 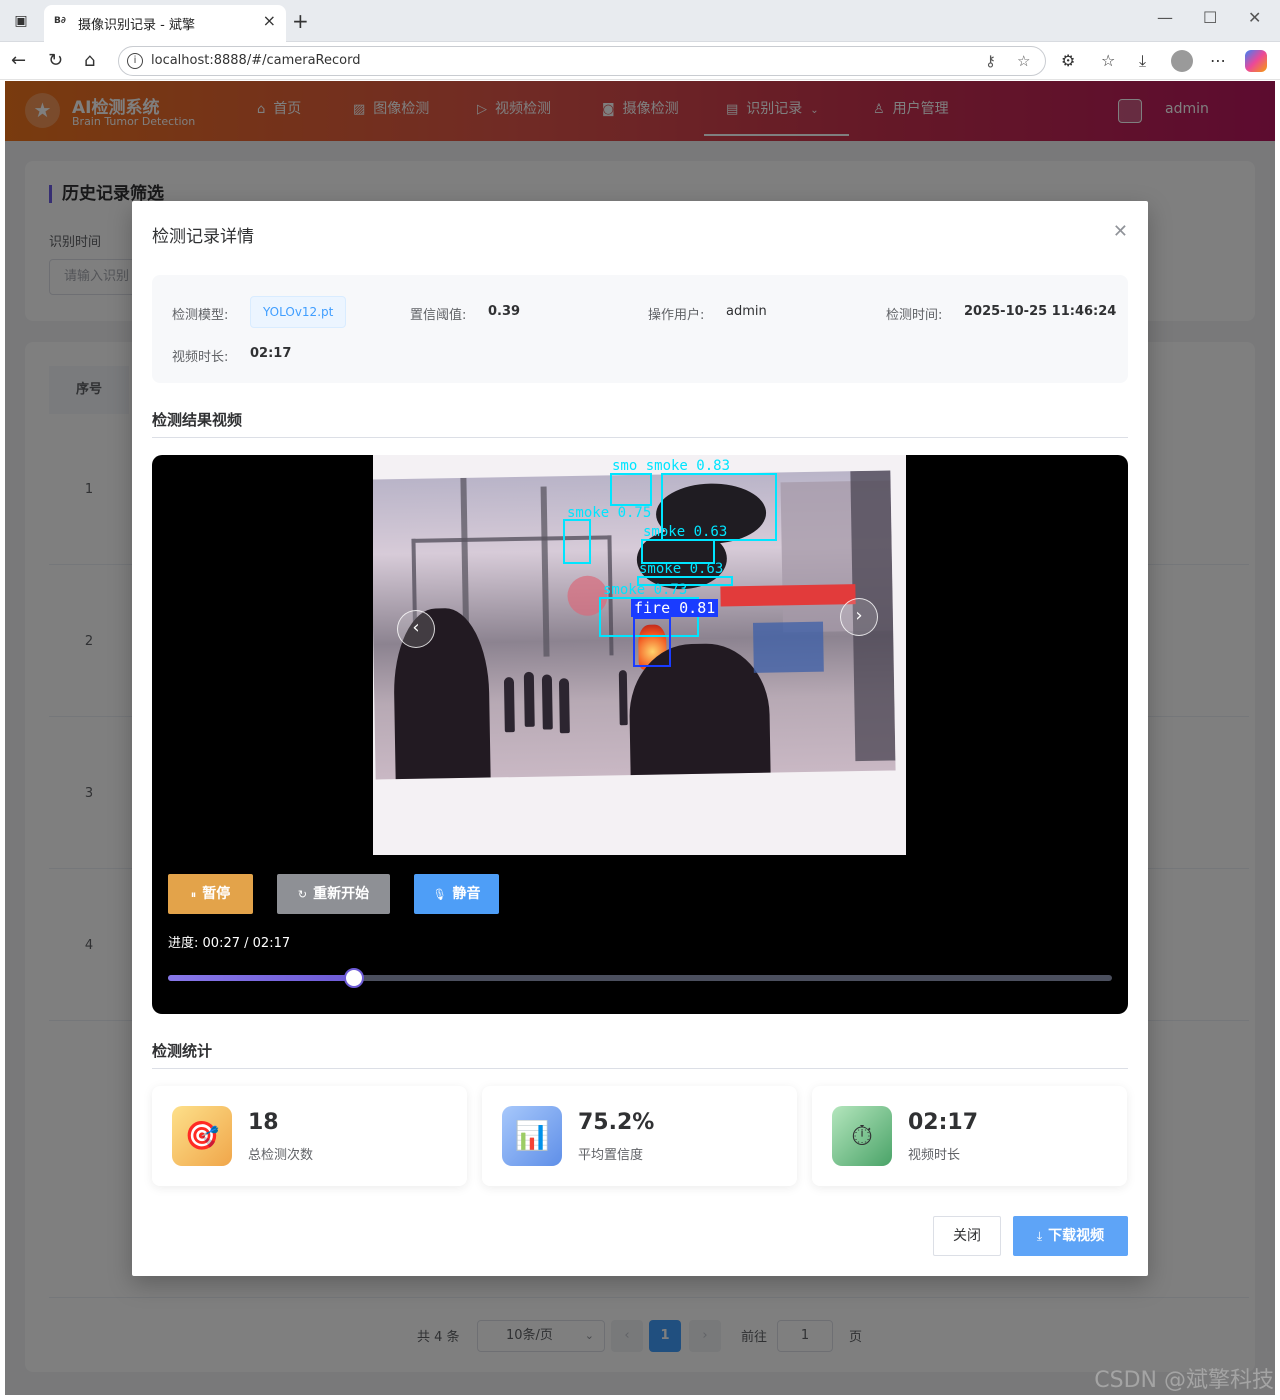 What do you see at coordinates (221, 943) in the screenshot?
I see `current-time: 00:27` at bounding box center [221, 943].